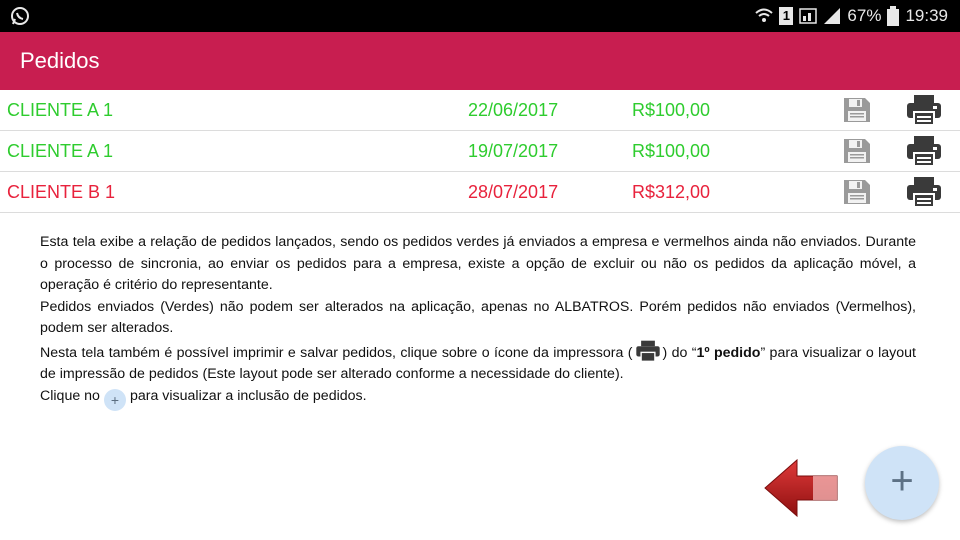 The height and width of the screenshot is (540, 960). I want to click on order-row: CLIENTE A 1 19/07/2017 R$100,00, so click(480, 151).